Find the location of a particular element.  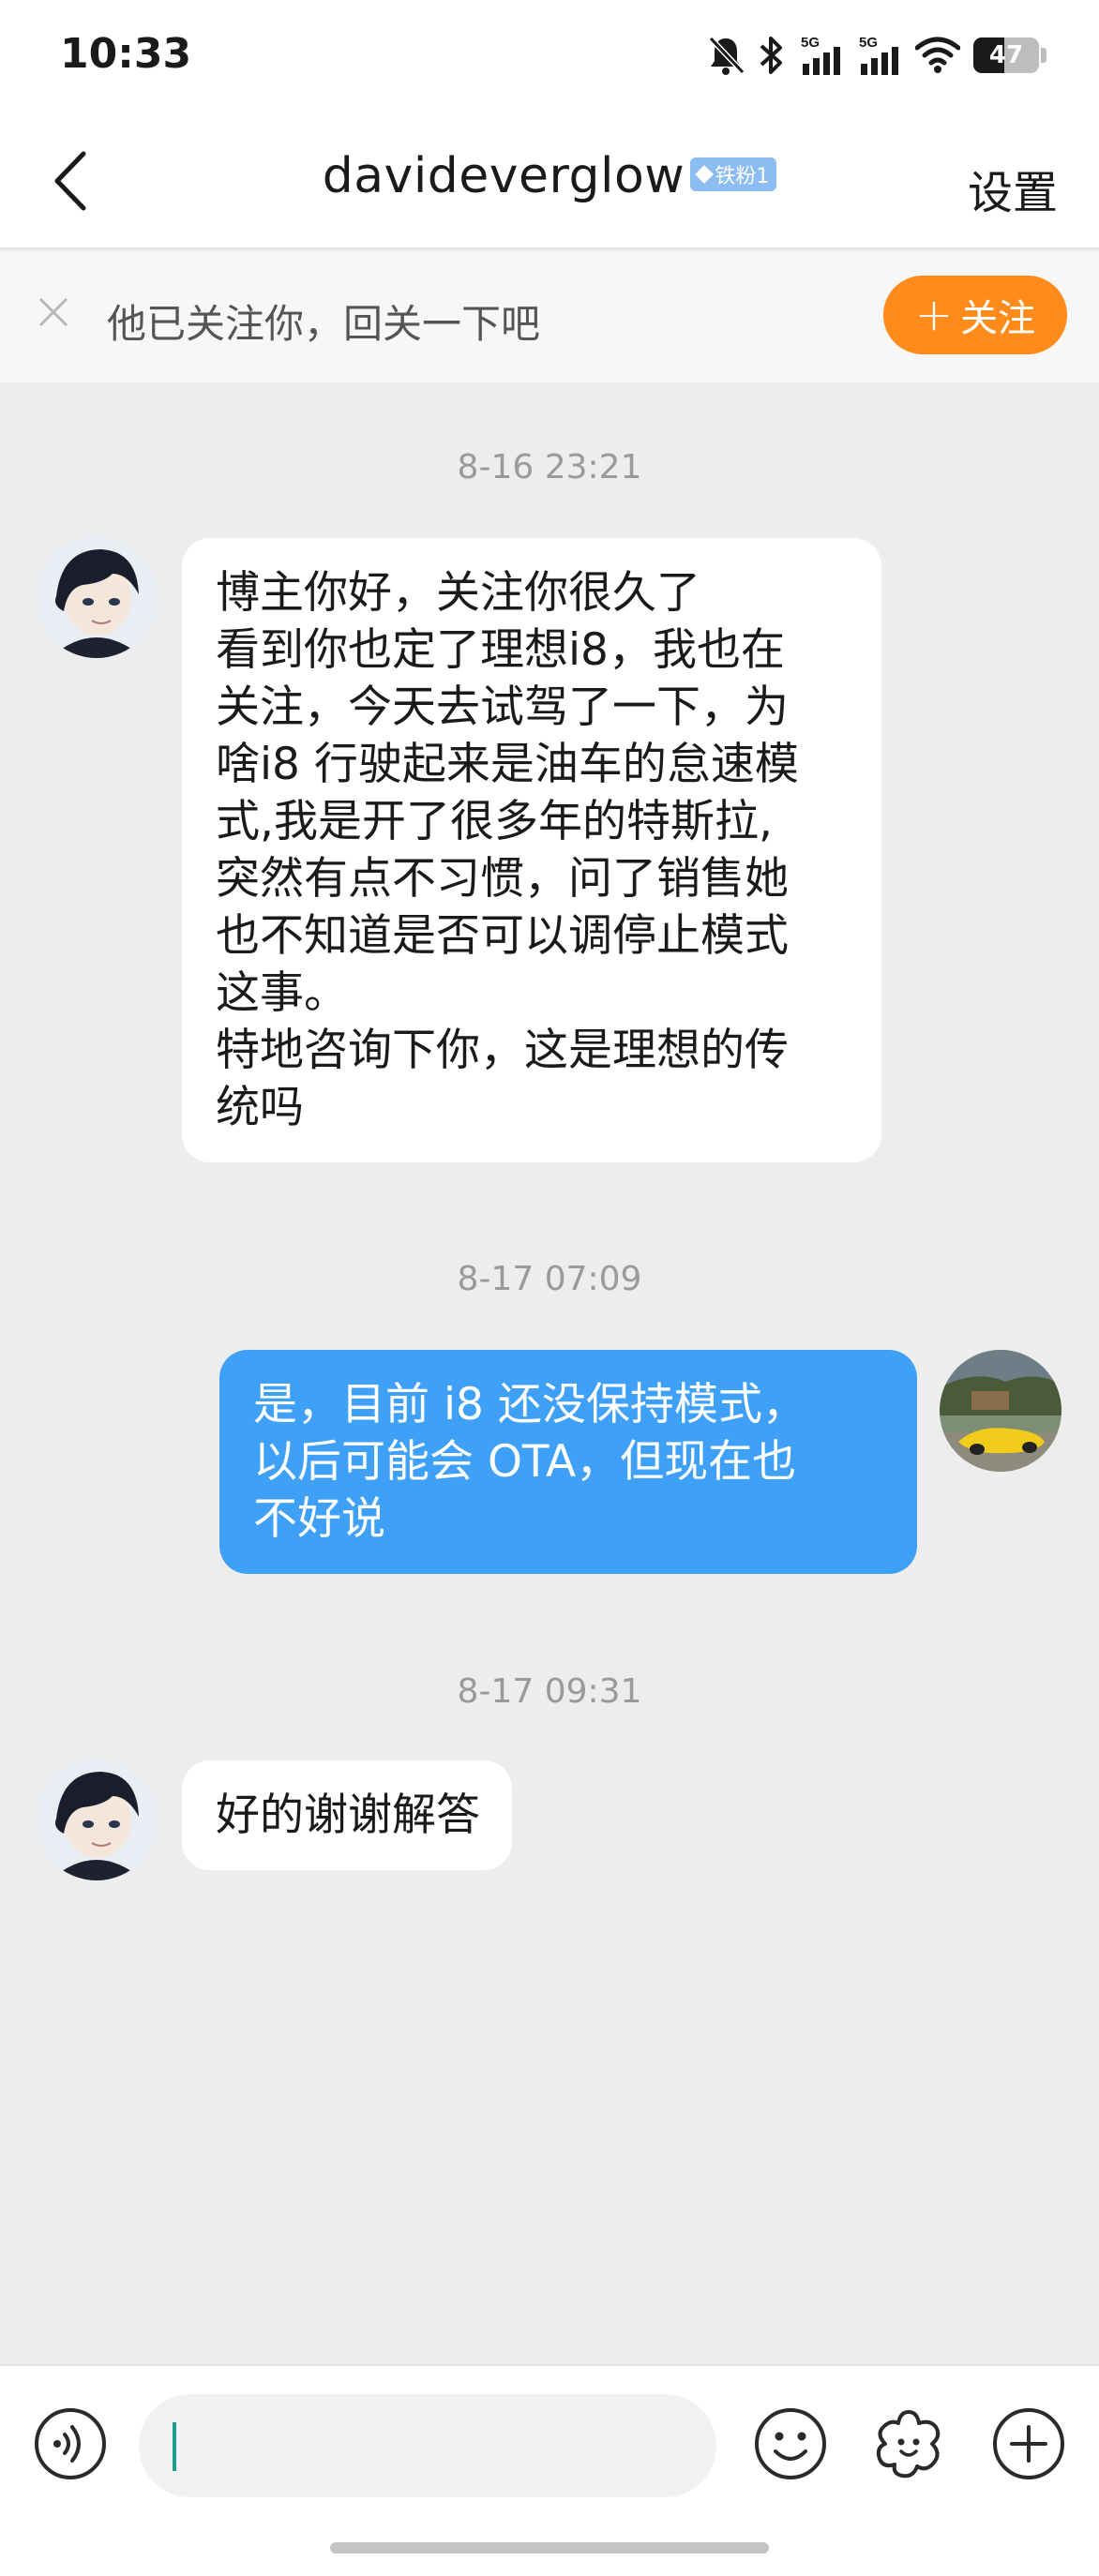

nav-title-wrap: davideverglow 铁粉1 is located at coordinates (549, 176).